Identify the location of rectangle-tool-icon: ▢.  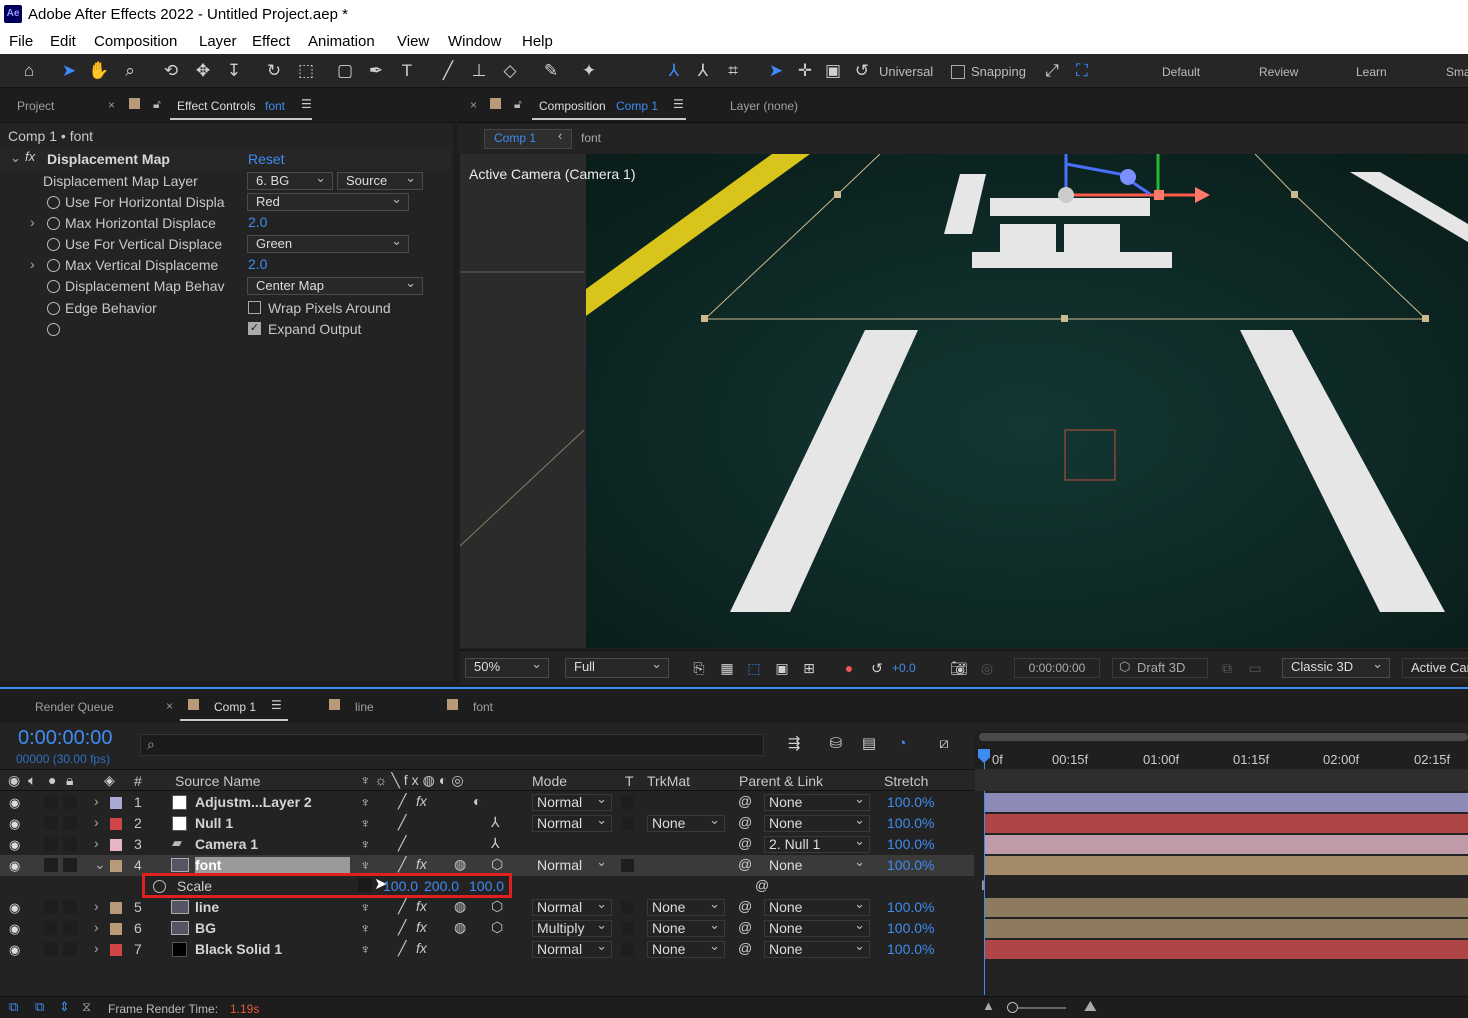
(345, 71).